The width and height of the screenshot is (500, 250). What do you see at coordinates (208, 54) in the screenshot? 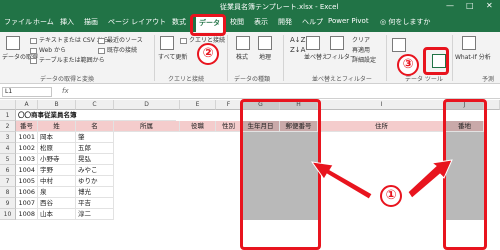
I see `step-two-badge: ②` at bounding box center [208, 54].